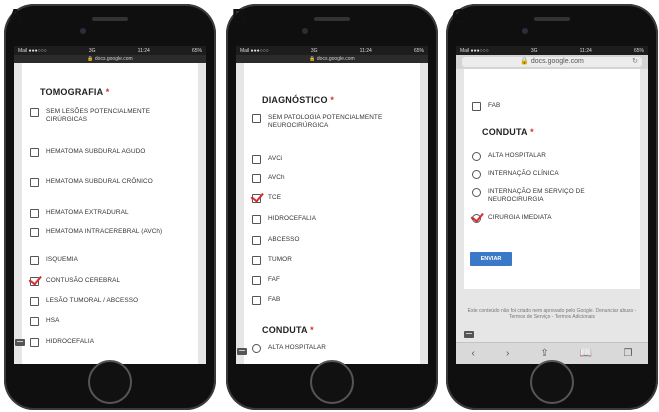 The width and height of the screenshot is (659, 412). What do you see at coordinates (97, 321) in the screenshot?
I see `checkbox-option: HSA` at bounding box center [97, 321].